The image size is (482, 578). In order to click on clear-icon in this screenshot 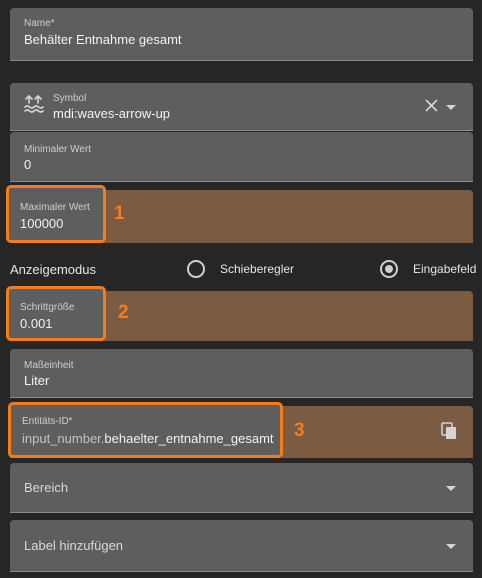, I will do `click(431, 108)`.